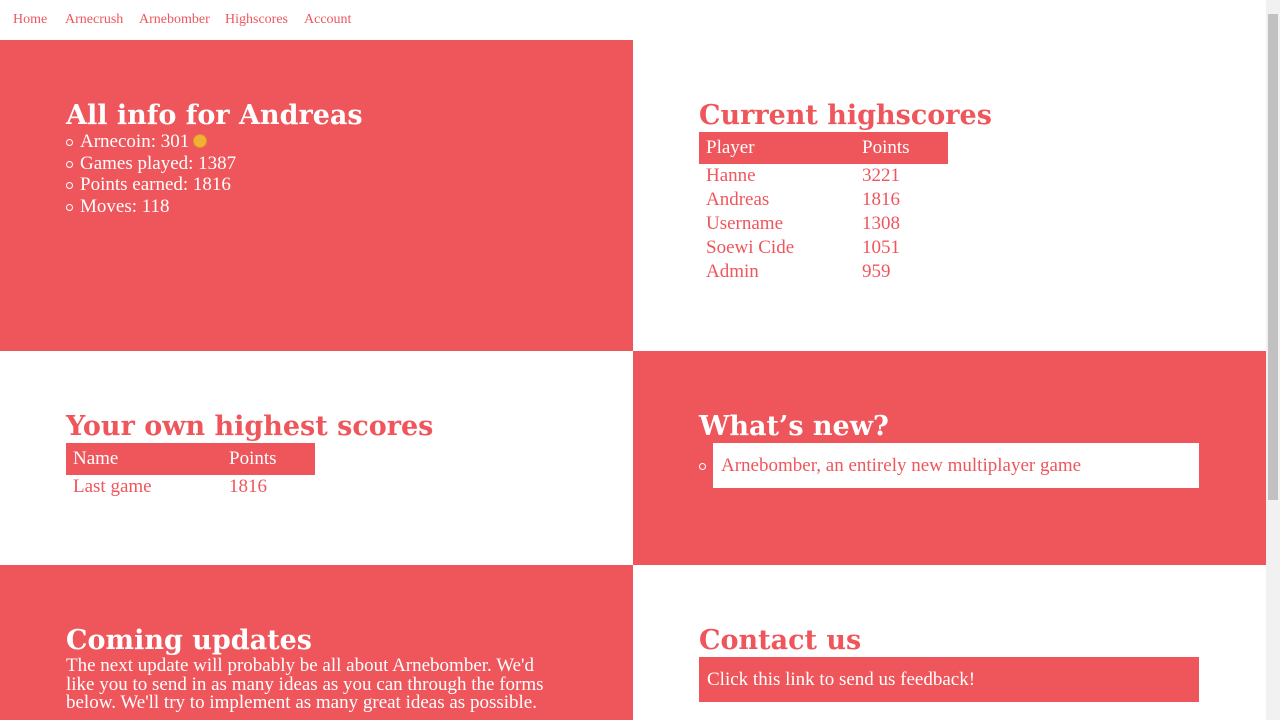 The width and height of the screenshot is (1280, 720). What do you see at coordinates (876, 271) in the screenshot?
I see `player-points: 959` at bounding box center [876, 271].